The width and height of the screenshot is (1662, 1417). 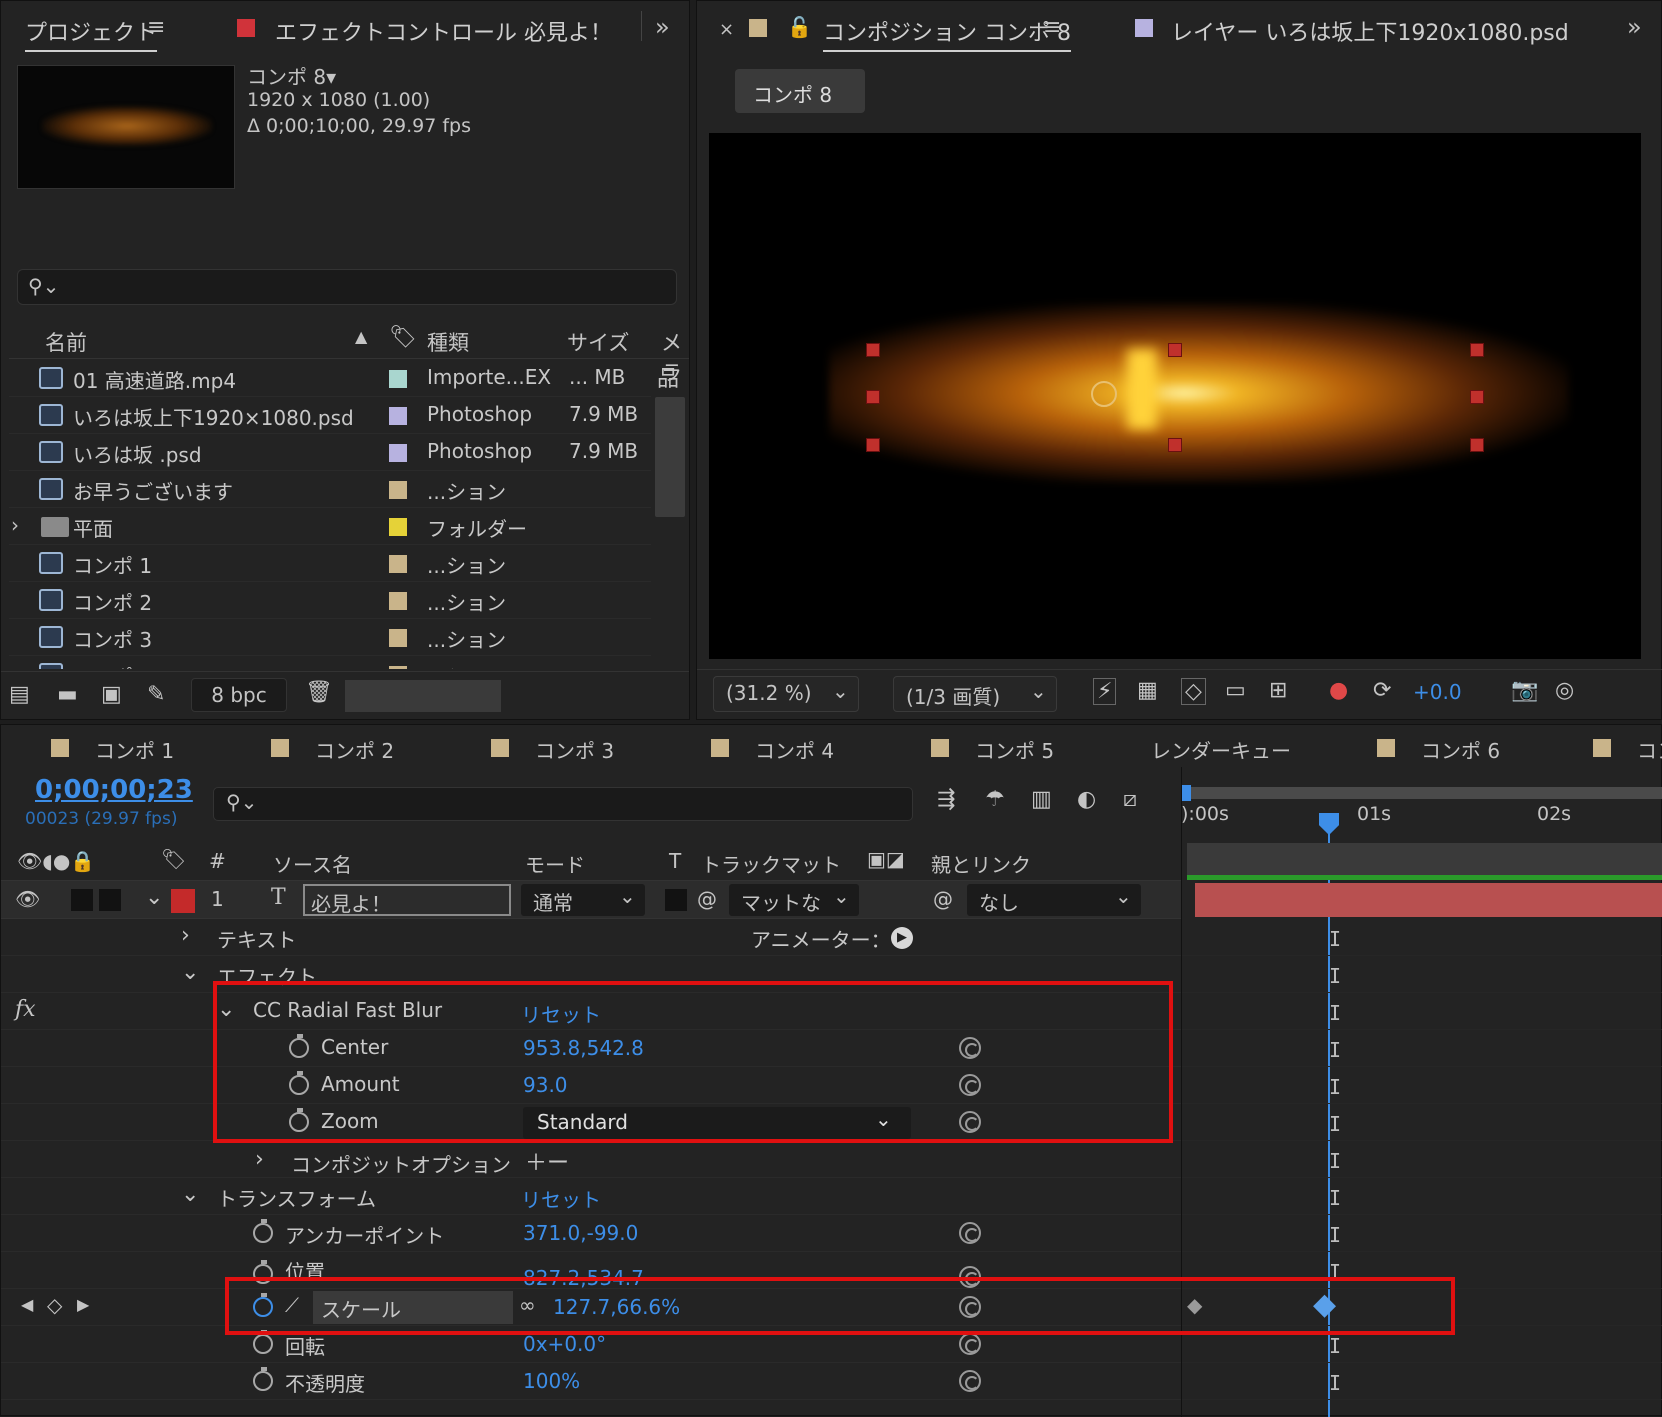 I want to click on mask-path-icon: ◇, so click(x=1193, y=691).